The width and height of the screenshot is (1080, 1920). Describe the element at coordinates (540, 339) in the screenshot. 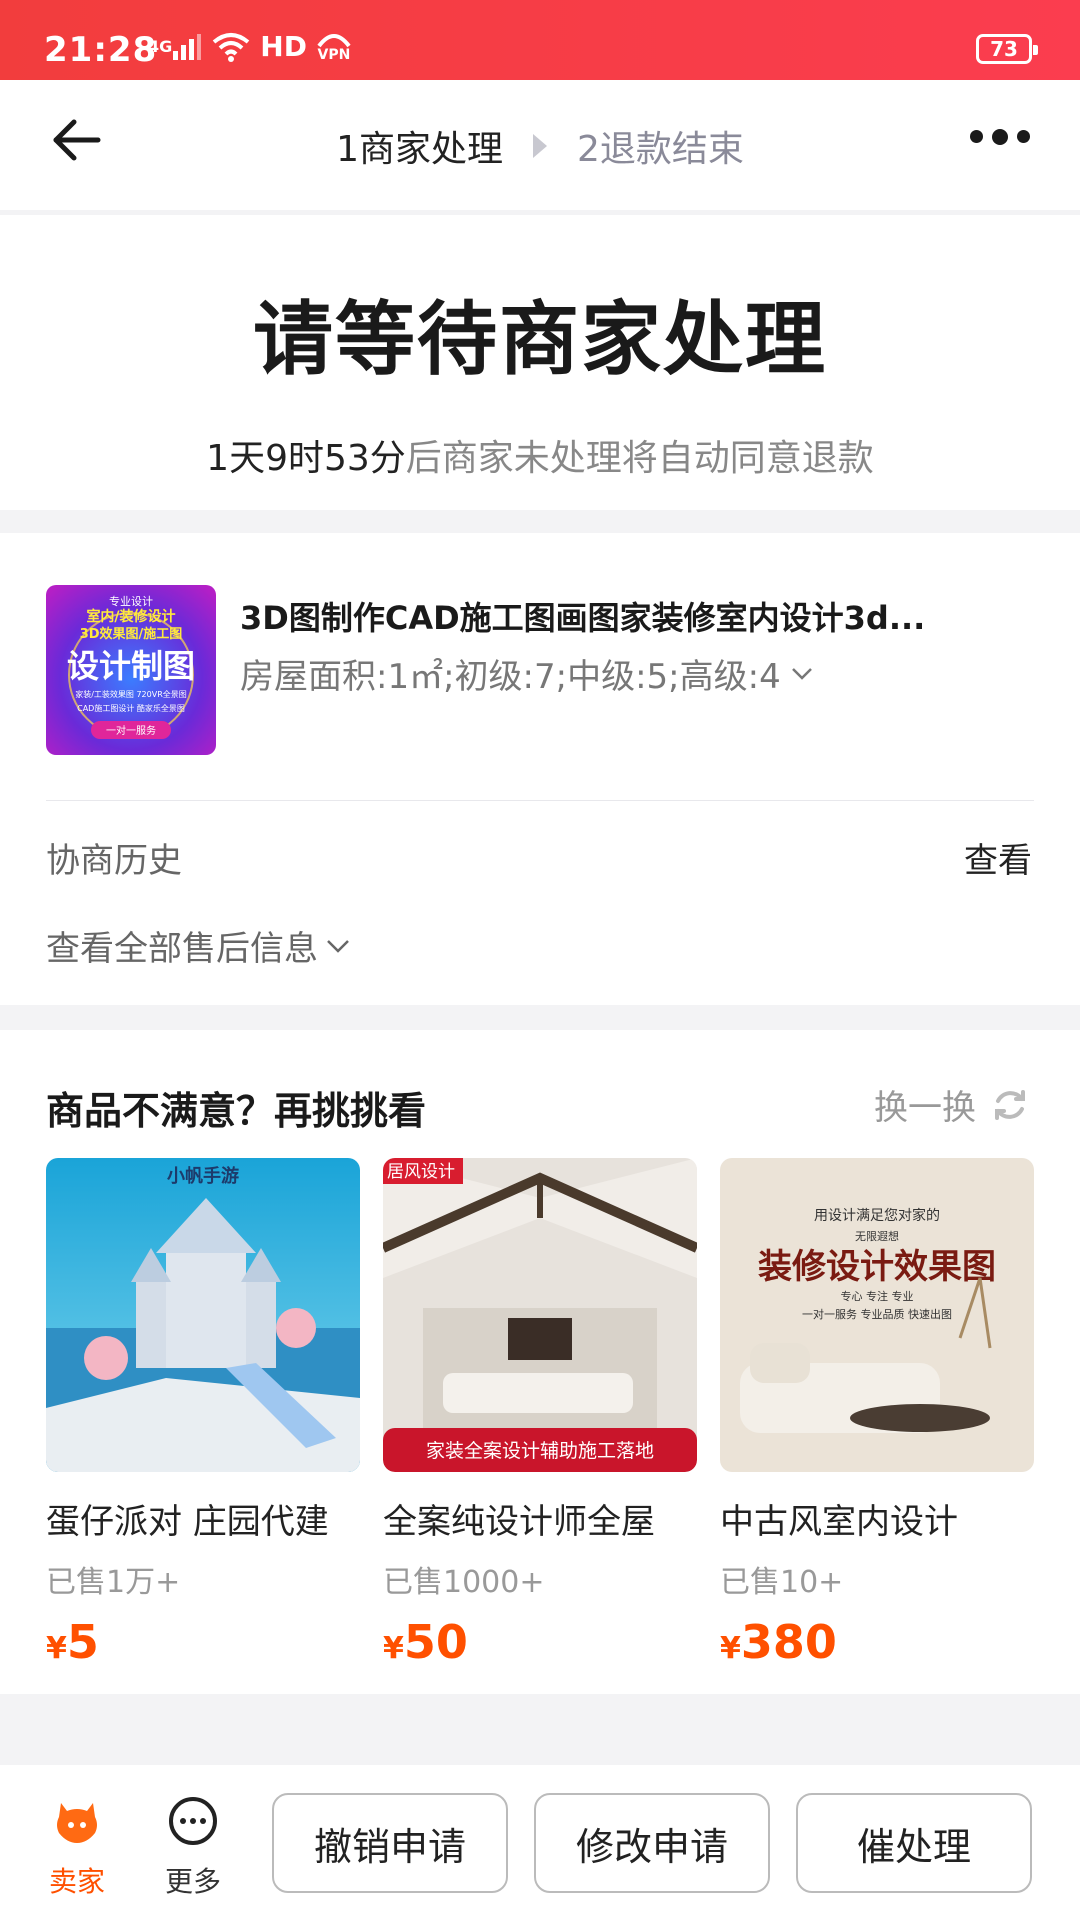

I see `page-title: 请等待商家处理` at that location.